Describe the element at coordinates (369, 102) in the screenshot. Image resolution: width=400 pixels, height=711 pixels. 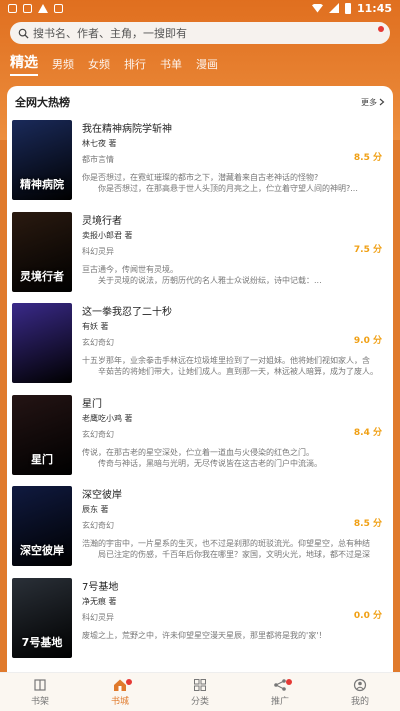
I see `more-label: 更多` at that location.